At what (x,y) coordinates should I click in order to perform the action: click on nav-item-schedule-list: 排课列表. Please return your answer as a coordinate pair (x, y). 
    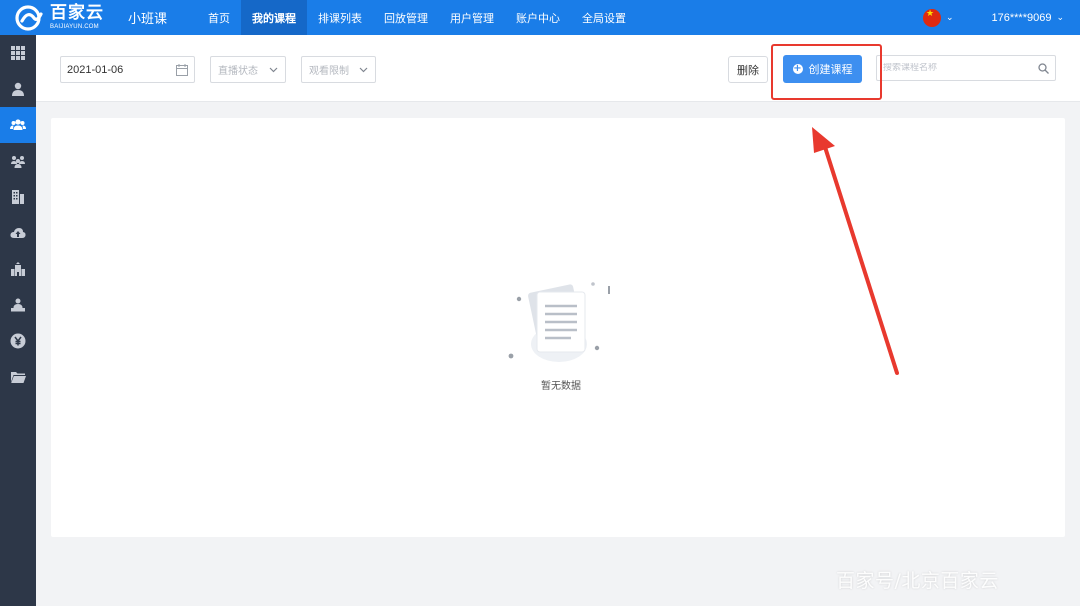
    Looking at the image, I should click on (340, 17).